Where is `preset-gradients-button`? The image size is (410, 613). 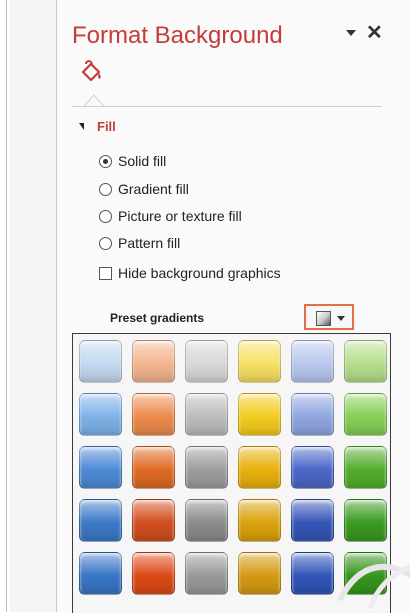
preset-gradients-button is located at coordinates (329, 317).